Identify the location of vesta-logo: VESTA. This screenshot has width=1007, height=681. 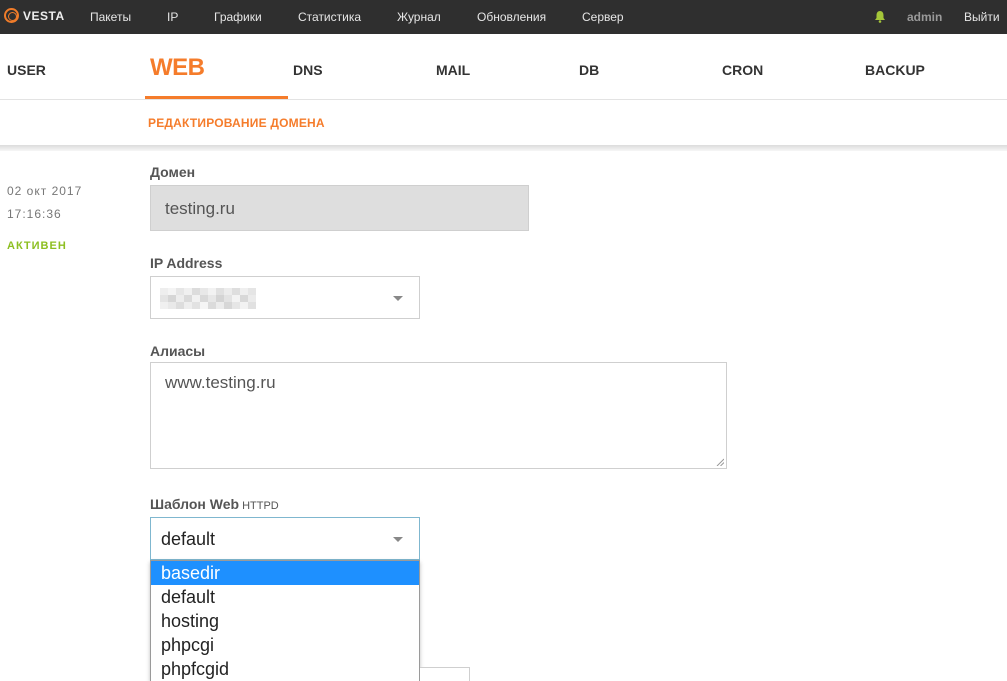
(34, 15).